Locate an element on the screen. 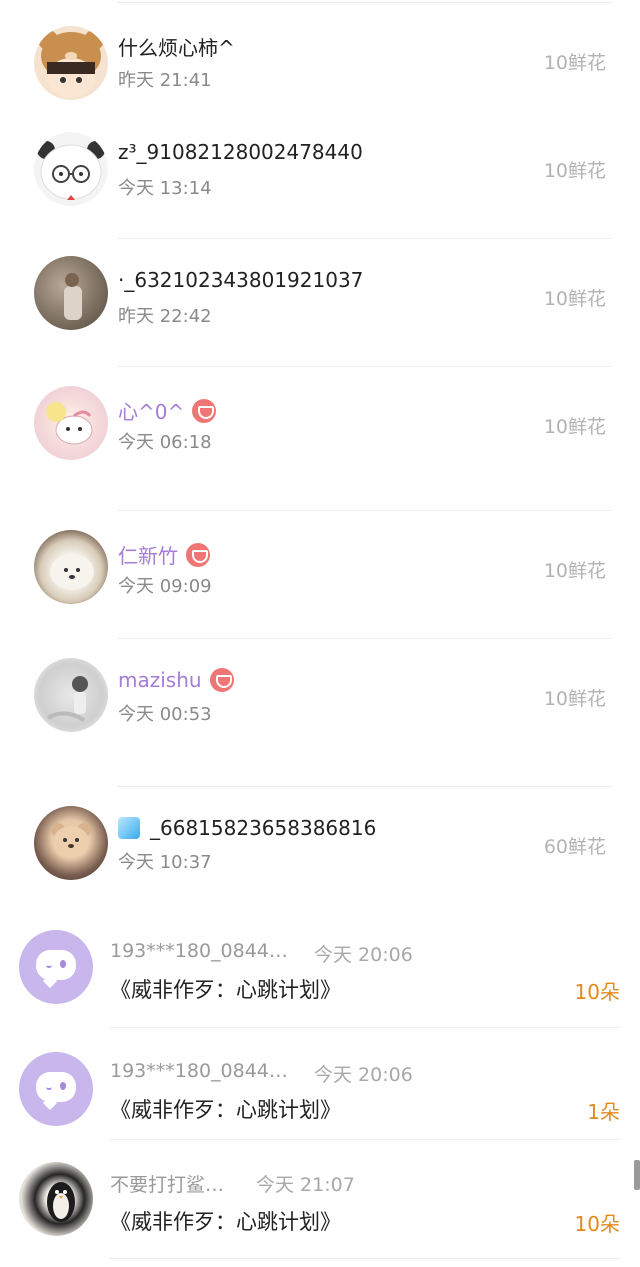 The image size is (640, 1267). user-name: mazishu is located at coordinates (176, 680).